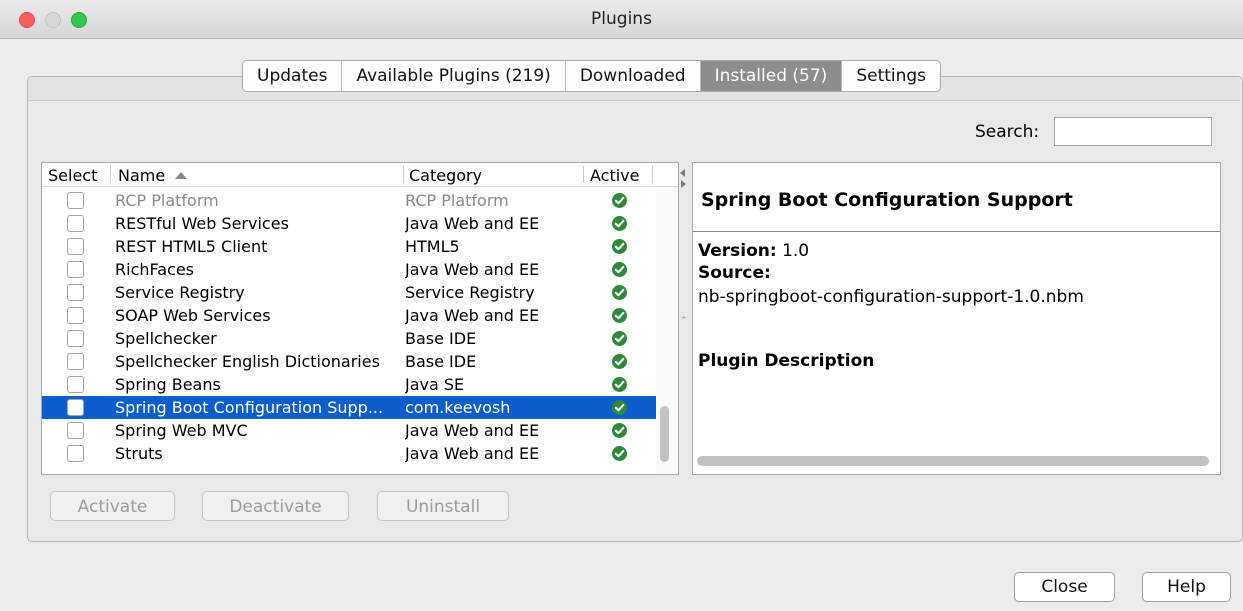 The width and height of the screenshot is (1243, 611). What do you see at coordinates (181, 430) in the screenshot?
I see `plugin-name: Spring Web MVC` at bounding box center [181, 430].